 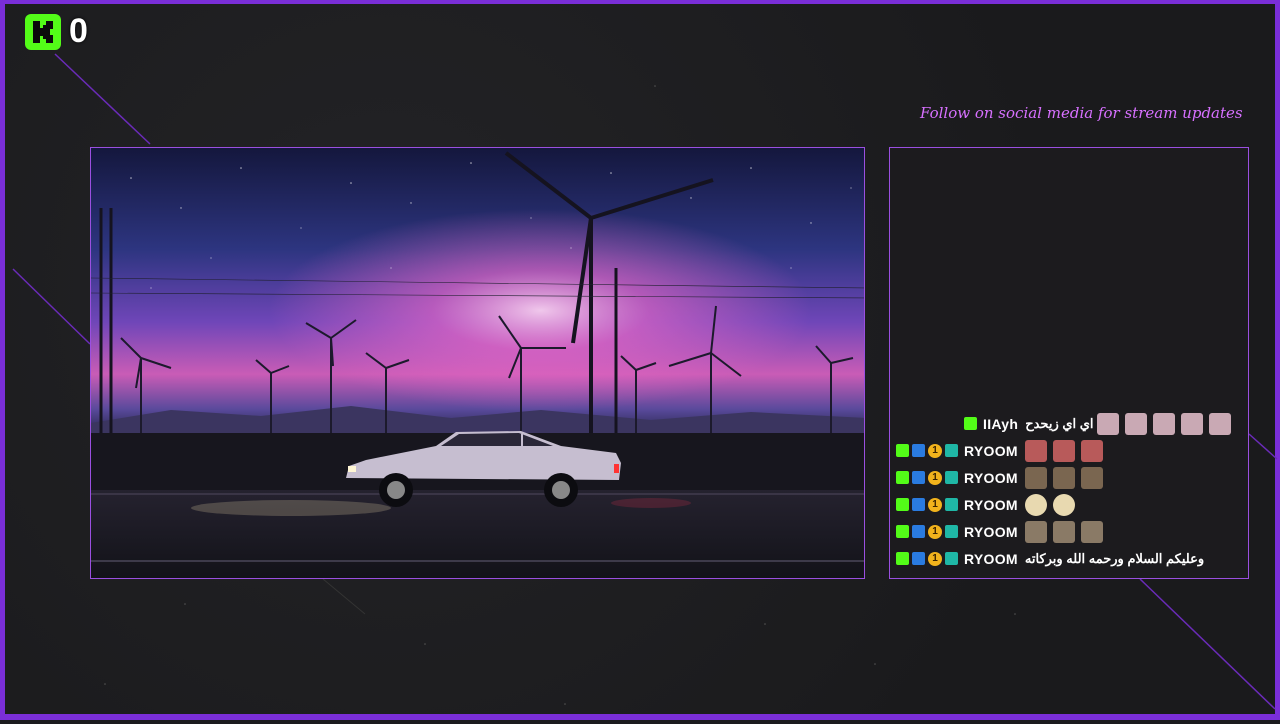 What do you see at coordinates (1114, 558) in the screenshot?
I see `chat-text: وعليكم السلام ورحمه الله وبركاته` at bounding box center [1114, 558].